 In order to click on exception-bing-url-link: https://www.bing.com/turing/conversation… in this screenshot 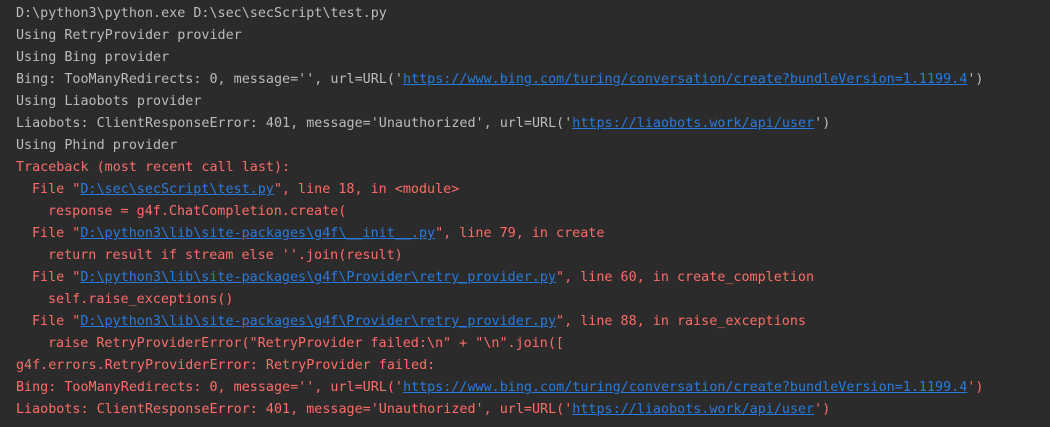, I will do `click(685, 387)`.